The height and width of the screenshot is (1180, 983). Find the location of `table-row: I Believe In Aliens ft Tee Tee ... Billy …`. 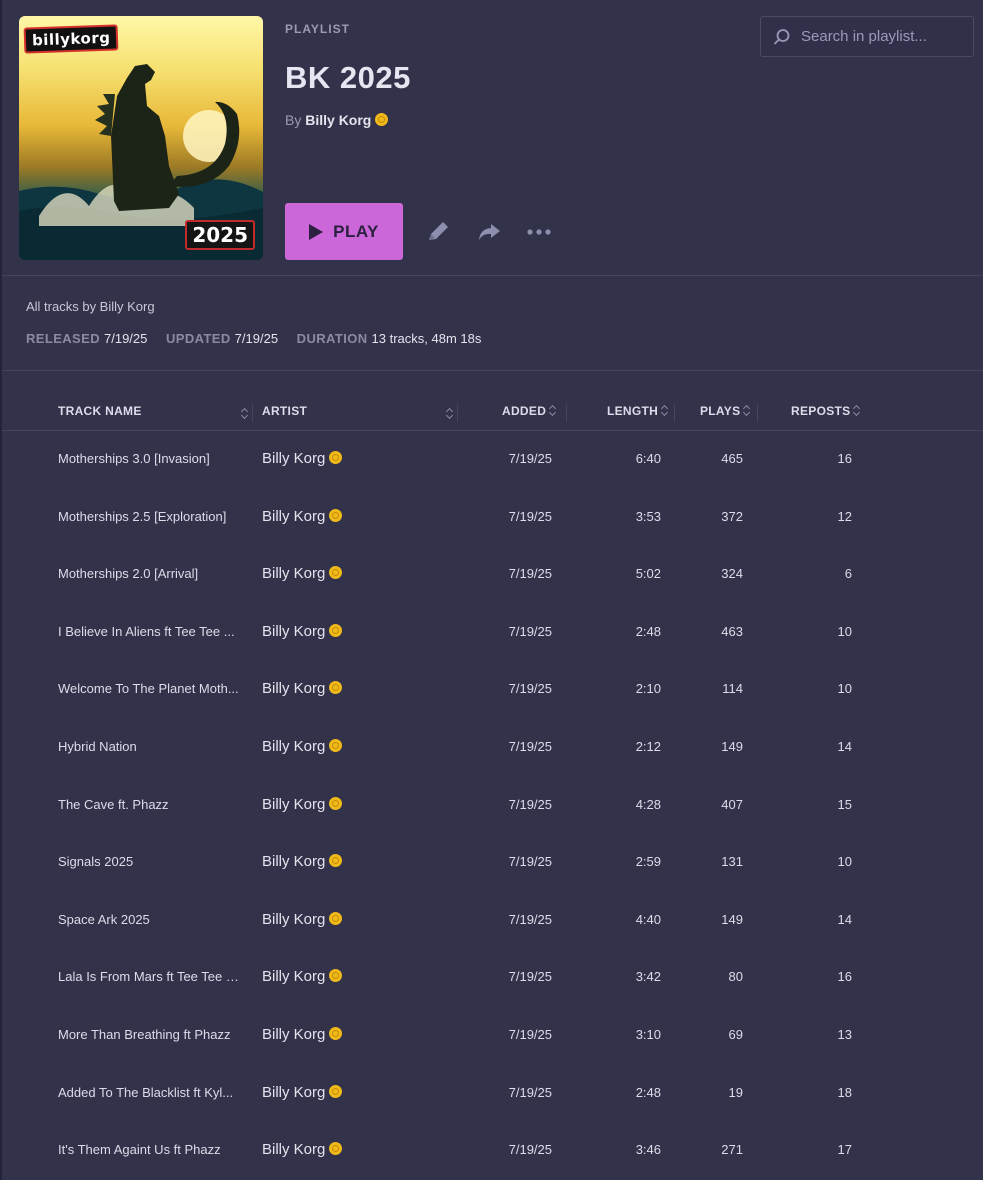

table-row: I Believe In Aliens ft Tee Tee ... Billy … is located at coordinates (492, 631).